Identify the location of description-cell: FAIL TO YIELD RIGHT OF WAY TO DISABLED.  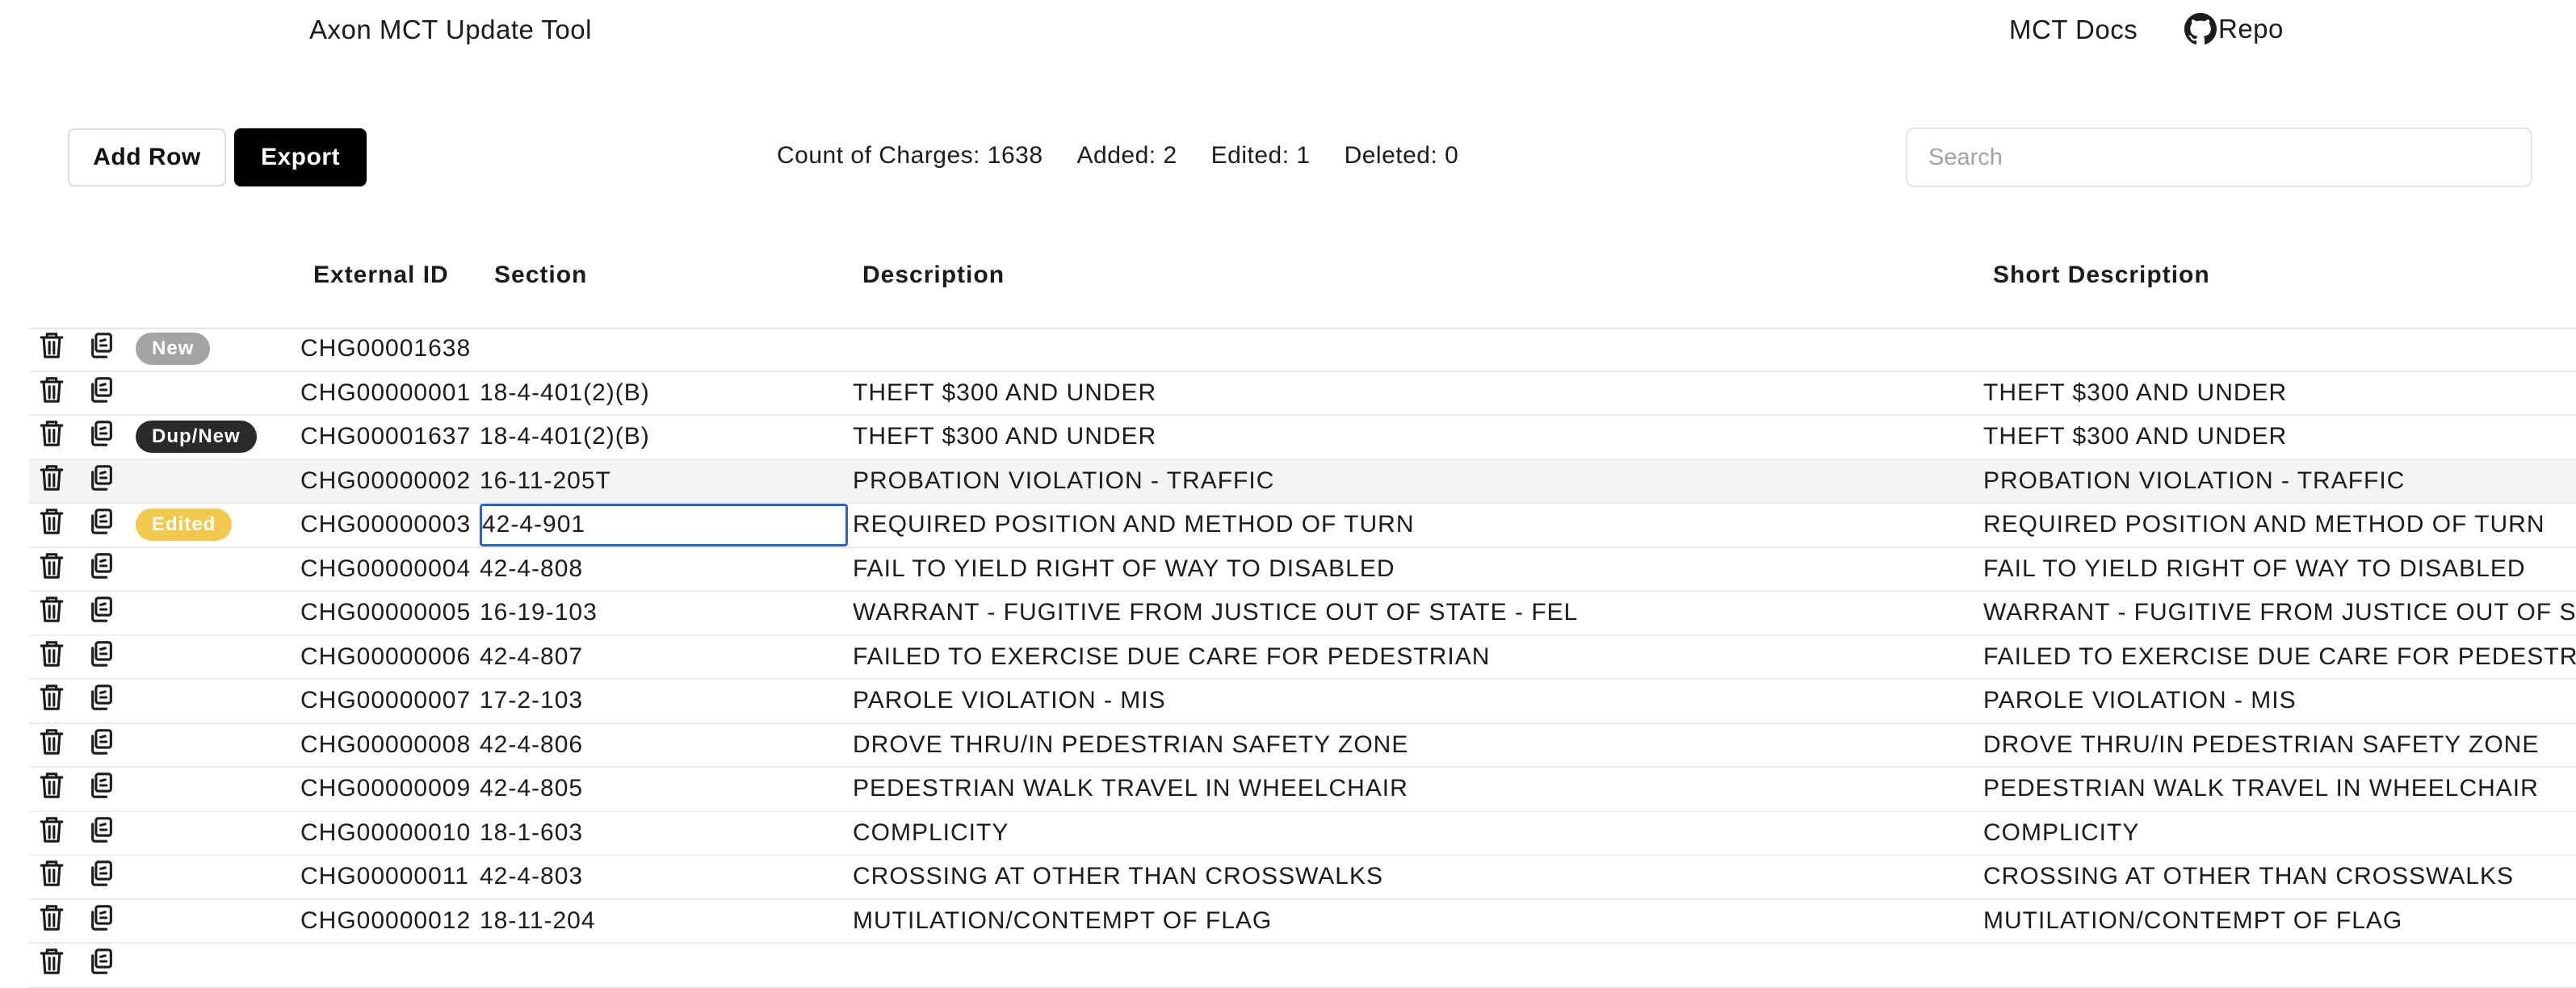
(1124, 569).